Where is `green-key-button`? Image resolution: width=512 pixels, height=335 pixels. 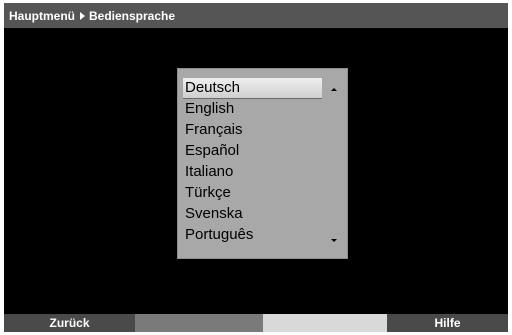 green-key-button is located at coordinates (199, 323).